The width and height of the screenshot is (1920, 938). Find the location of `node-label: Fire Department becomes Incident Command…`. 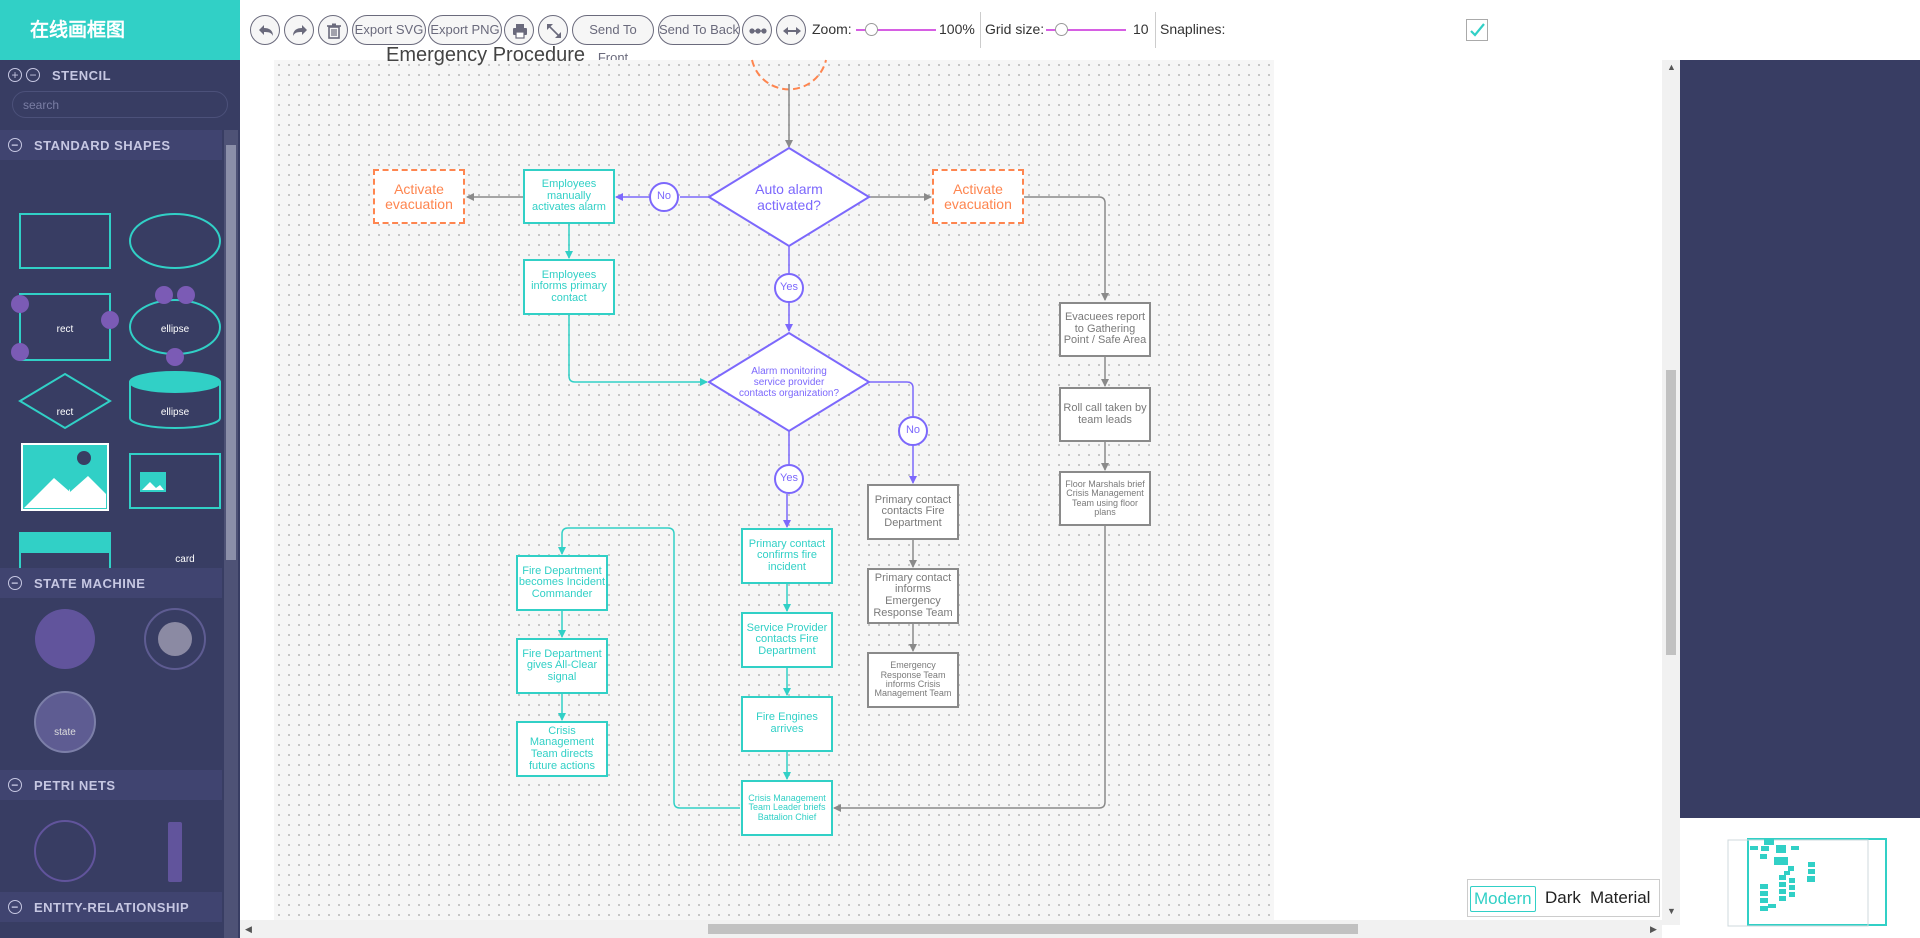

node-label: Fire Department becomes Incident Command… is located at coordinates (562, 582).